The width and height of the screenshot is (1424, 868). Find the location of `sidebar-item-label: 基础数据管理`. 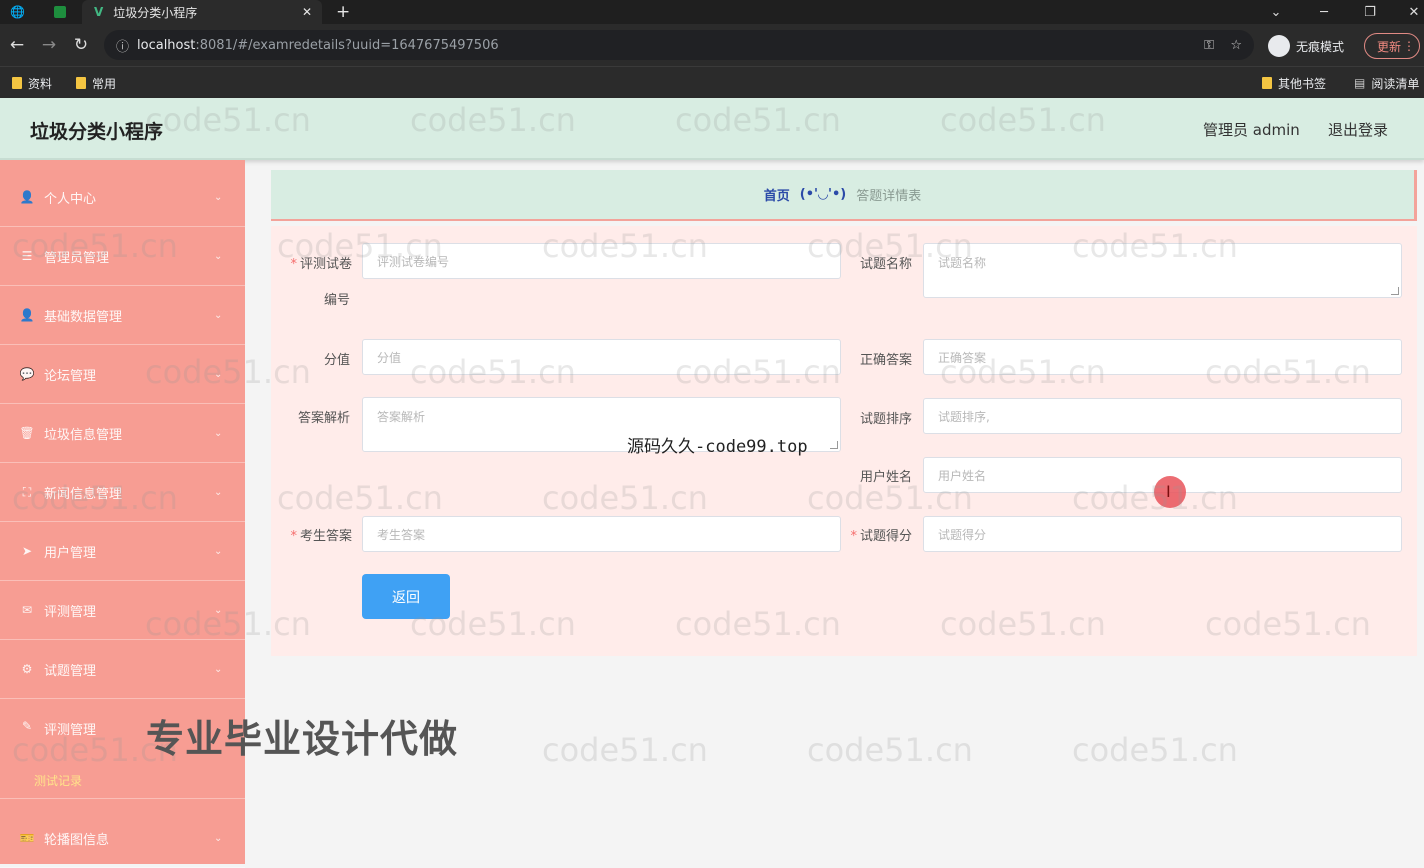

sidebar-item-label: 基础数据管理 is located at coordinates (83, 317).